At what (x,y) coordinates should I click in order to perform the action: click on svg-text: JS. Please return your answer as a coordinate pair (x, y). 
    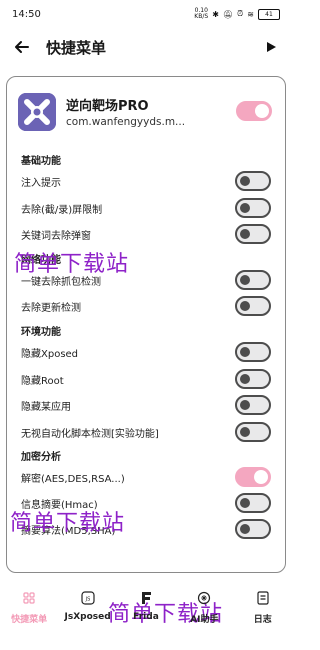
    Looking at the image, I should click on (87, 600).